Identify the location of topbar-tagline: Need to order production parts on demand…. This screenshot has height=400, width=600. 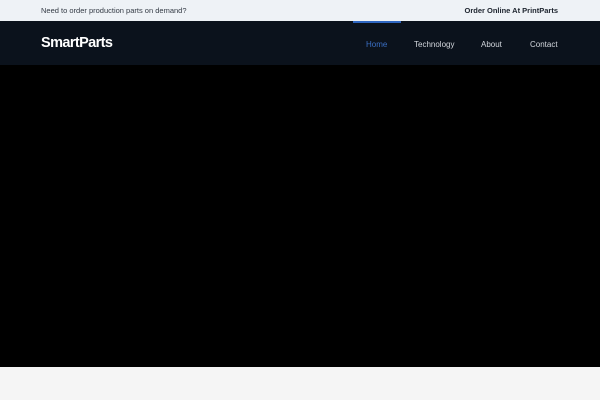
(114, 10).